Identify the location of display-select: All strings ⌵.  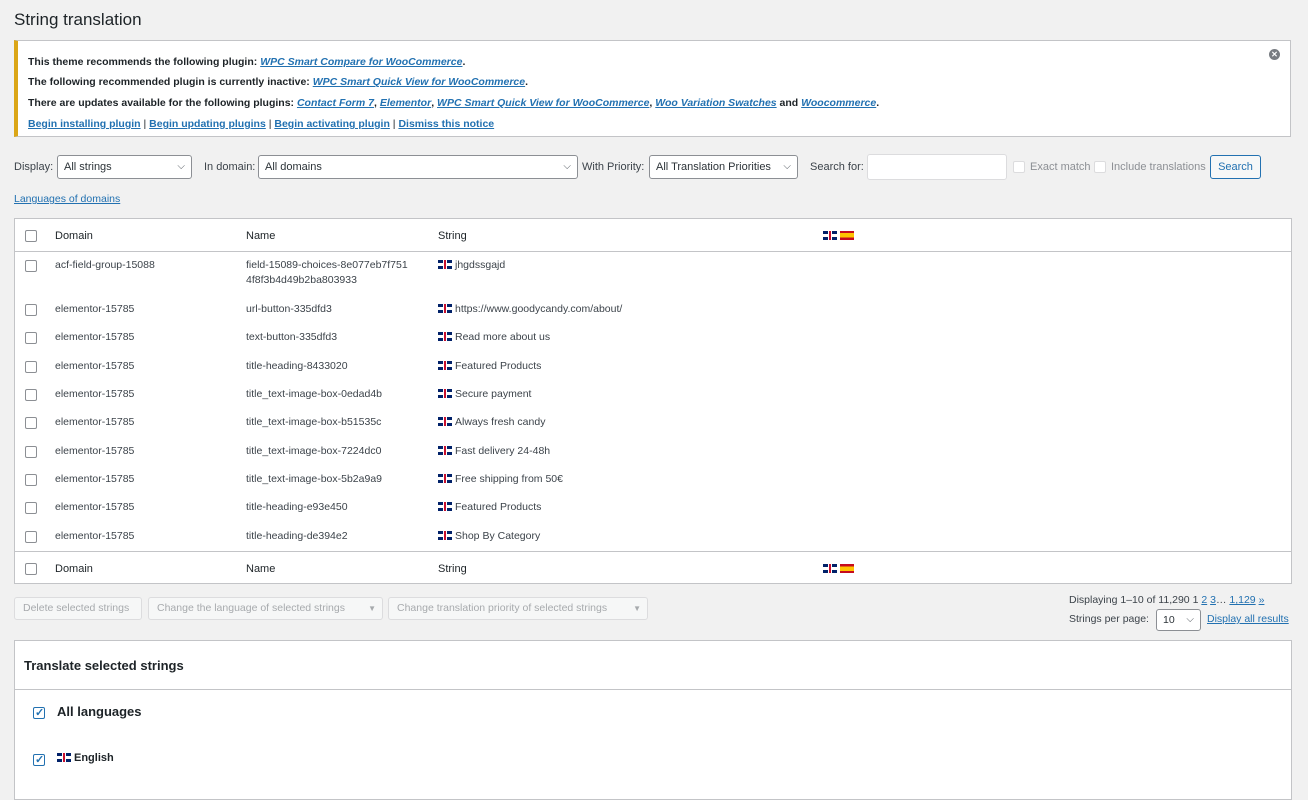
(124, 167).